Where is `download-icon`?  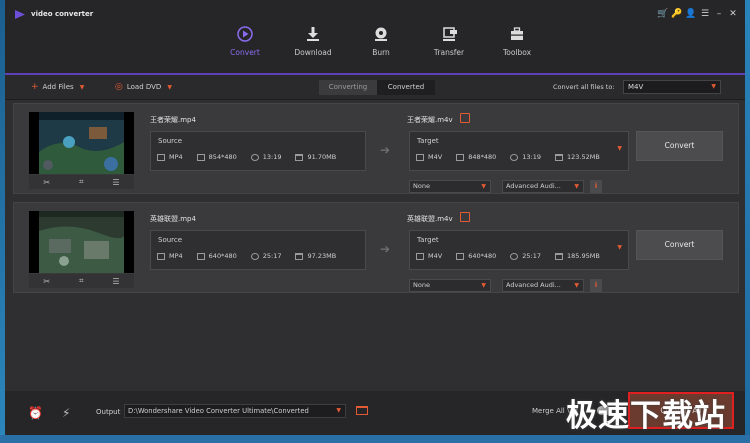 download-icon is located at coordinates (313, 34).